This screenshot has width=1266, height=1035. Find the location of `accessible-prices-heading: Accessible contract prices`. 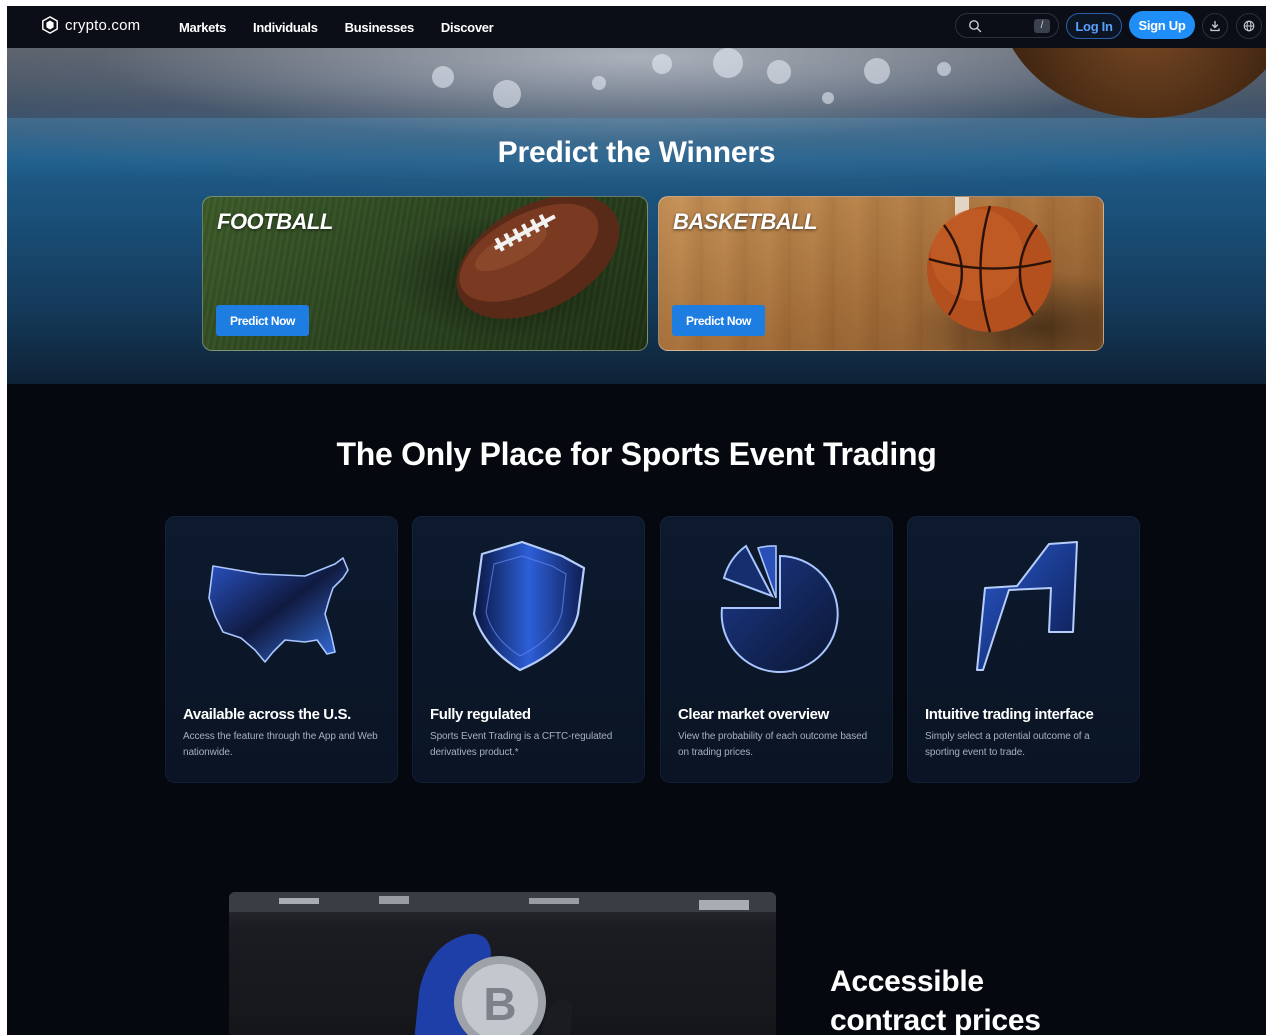

accessible-prices-heading: Accessible contract prices is located at coordinates (935, 998).